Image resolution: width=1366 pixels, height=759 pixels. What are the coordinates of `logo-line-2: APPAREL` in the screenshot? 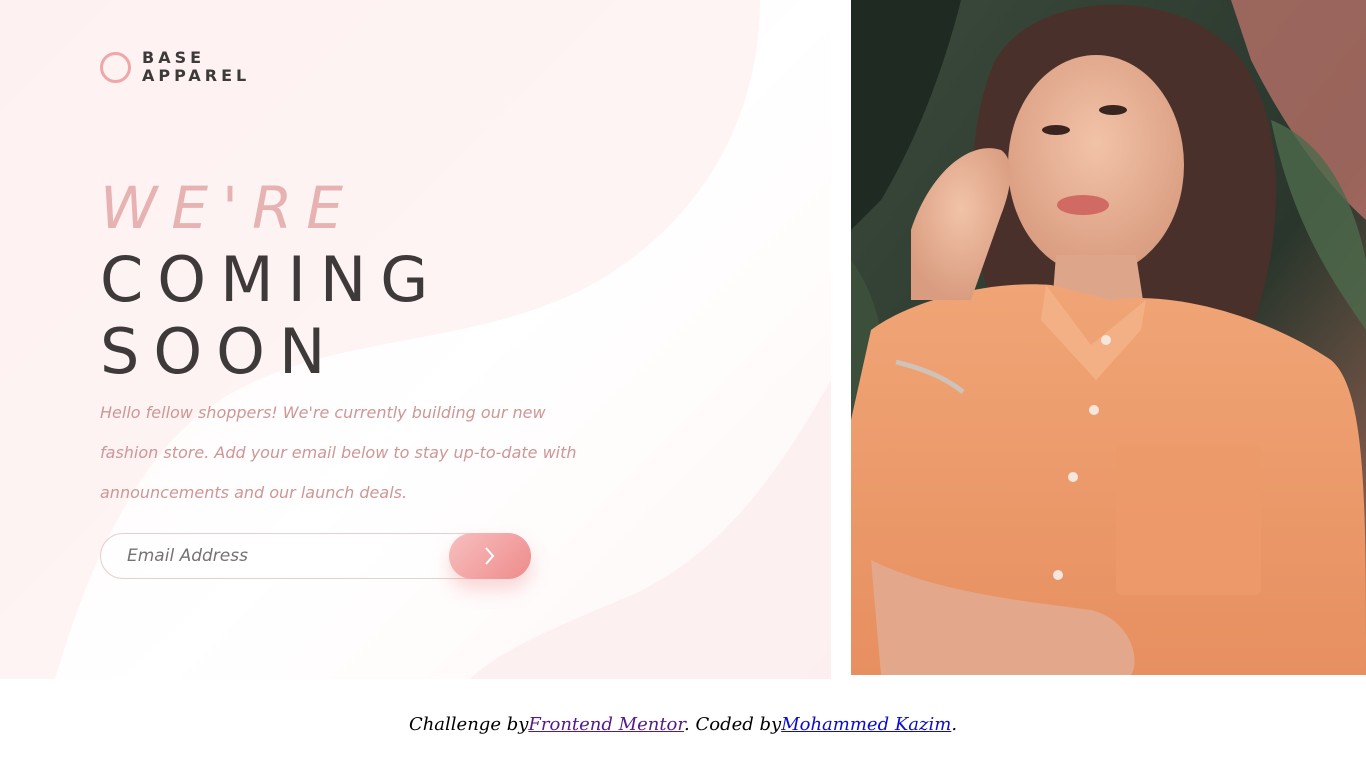 It's located at (196, 75).